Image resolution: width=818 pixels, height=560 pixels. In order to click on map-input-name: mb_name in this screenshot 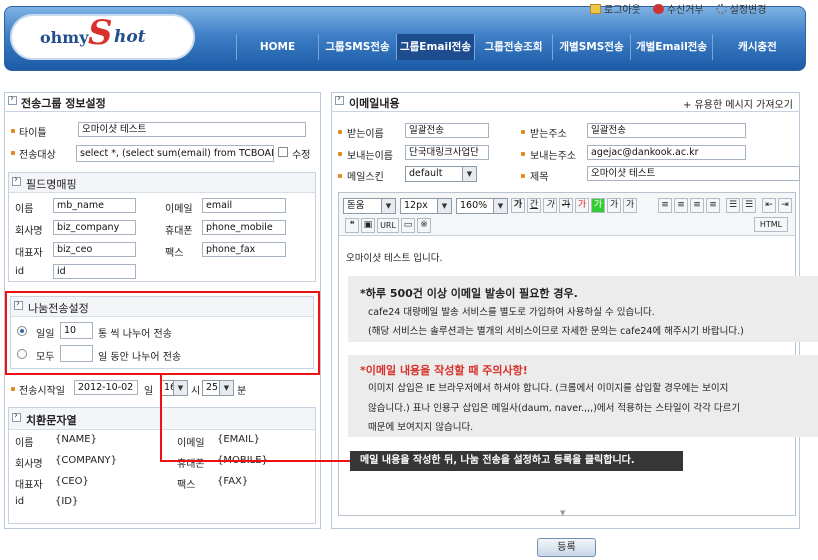, I will do `click(94, 205)`.